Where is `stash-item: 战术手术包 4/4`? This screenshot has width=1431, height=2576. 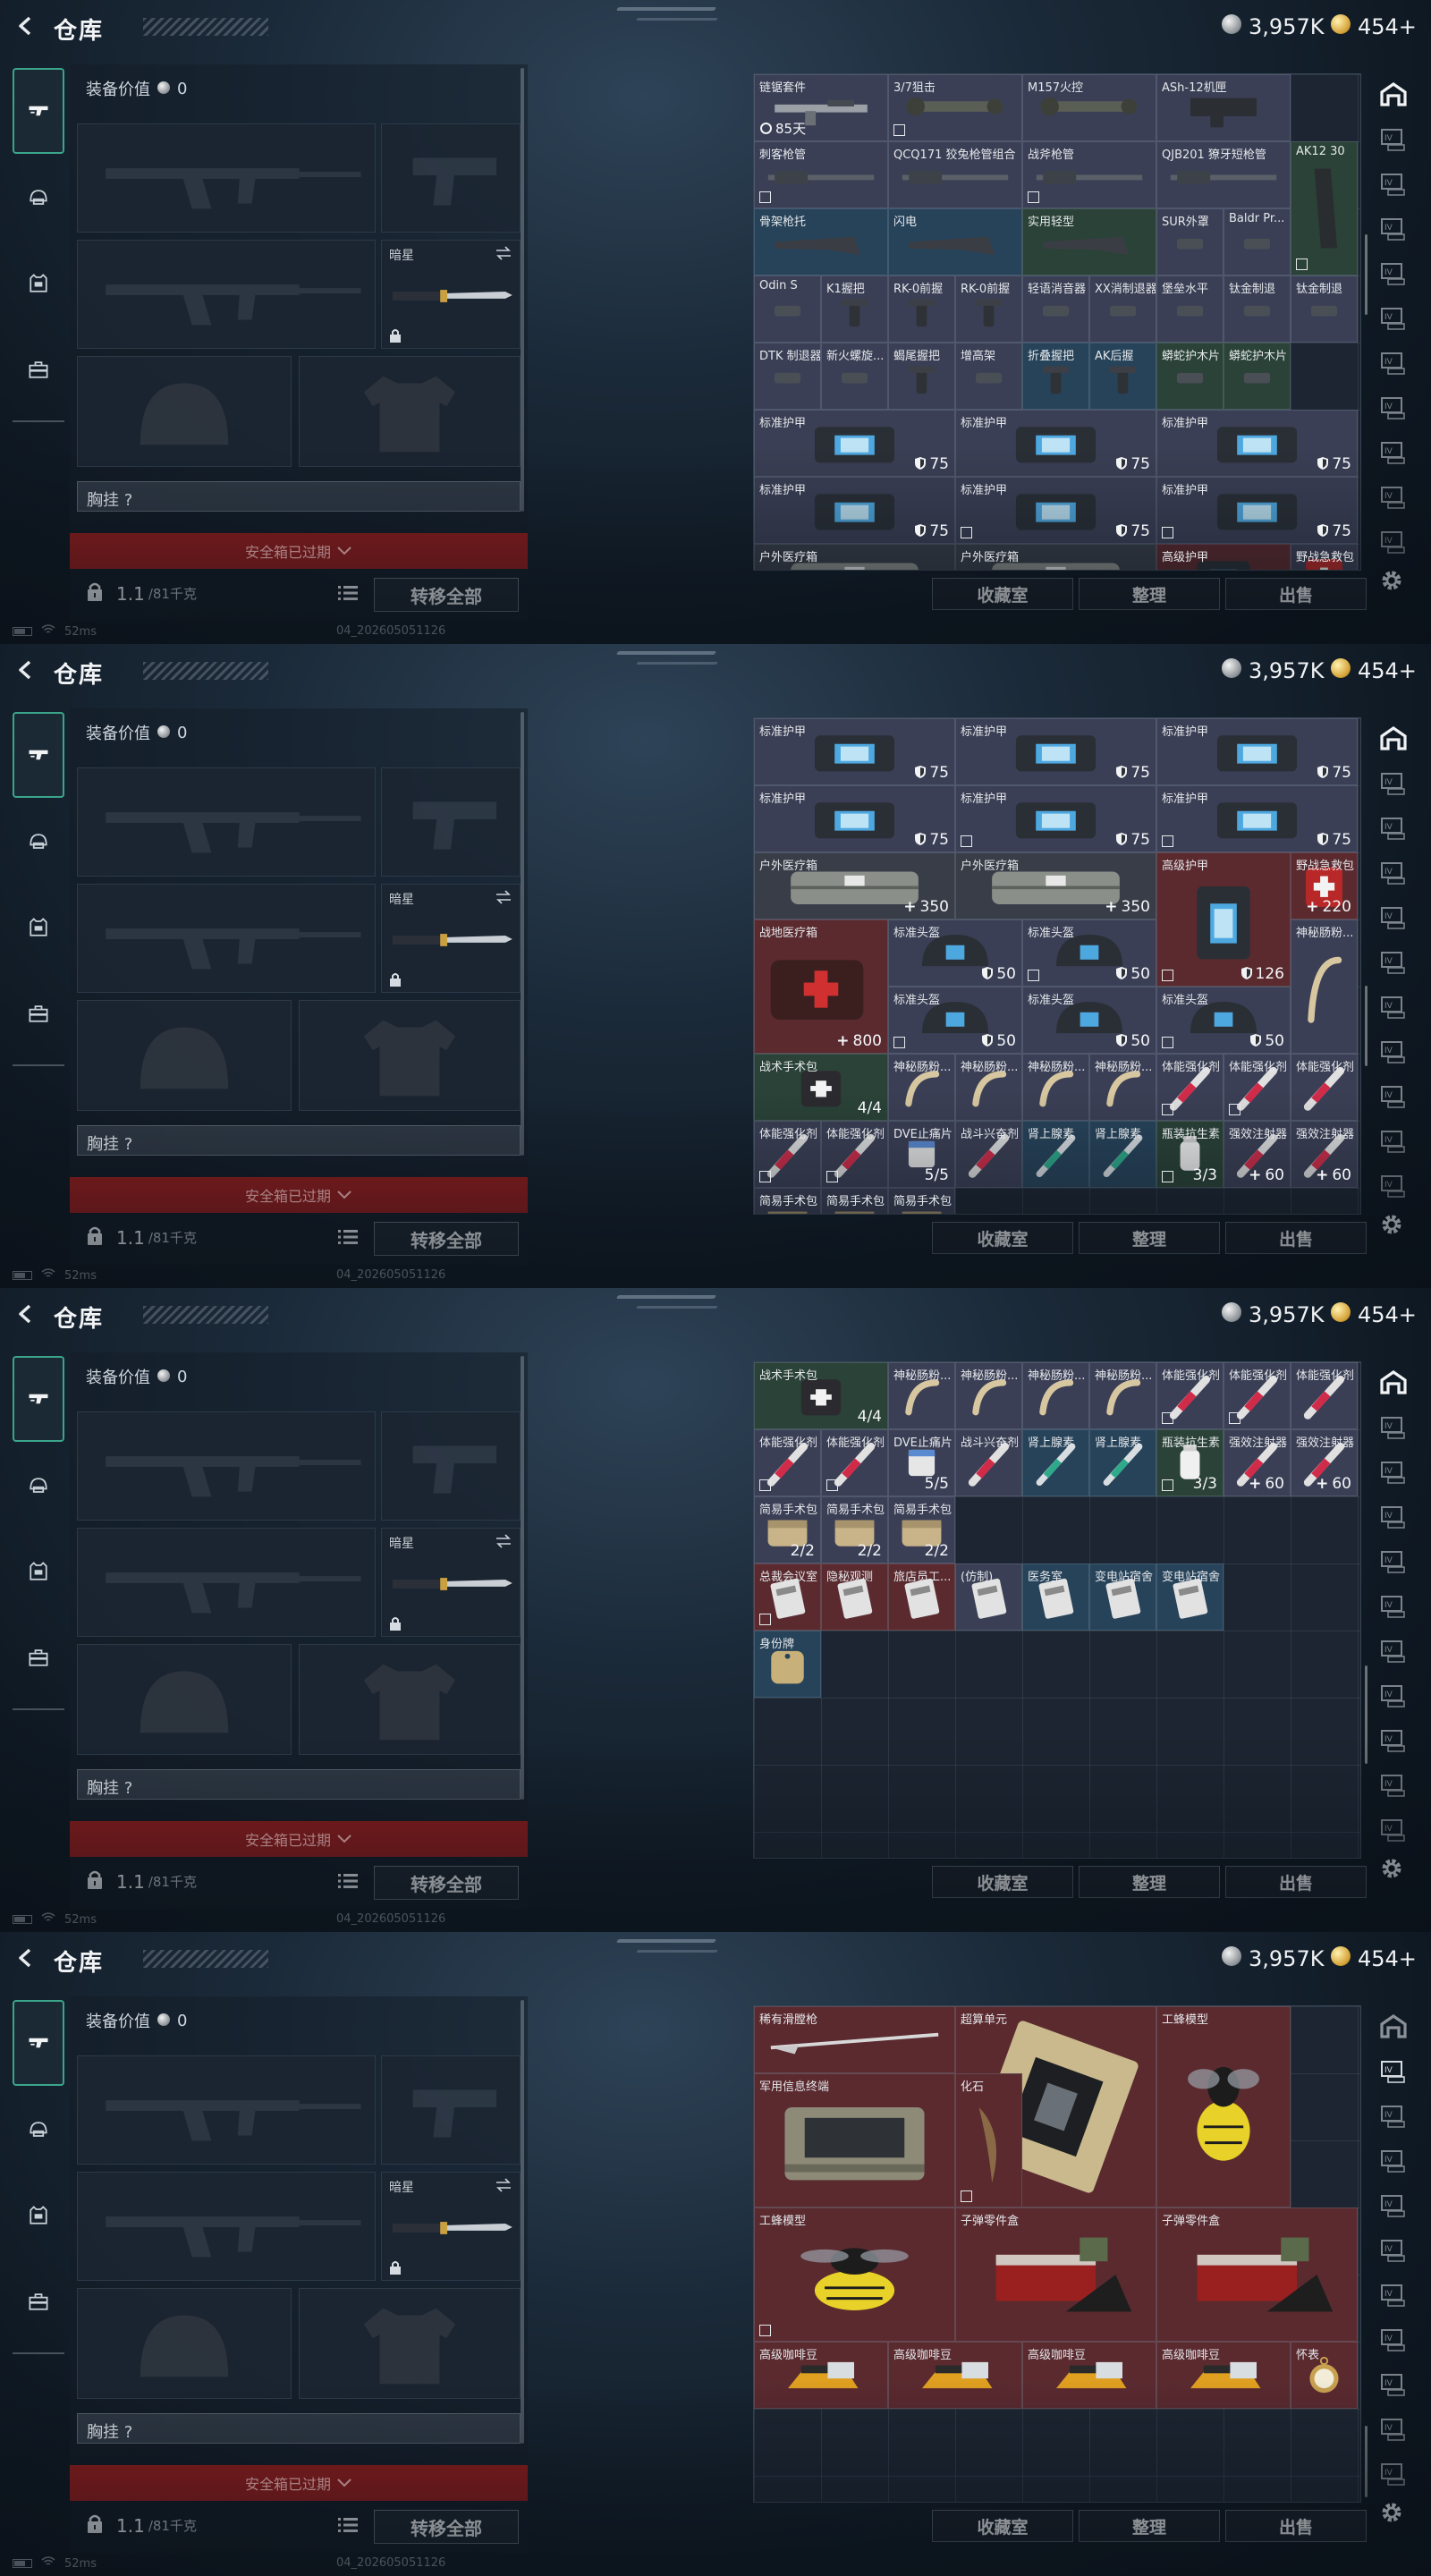
stash-item: 战术手术包 4/4 is located at coordinates (821, 1395).